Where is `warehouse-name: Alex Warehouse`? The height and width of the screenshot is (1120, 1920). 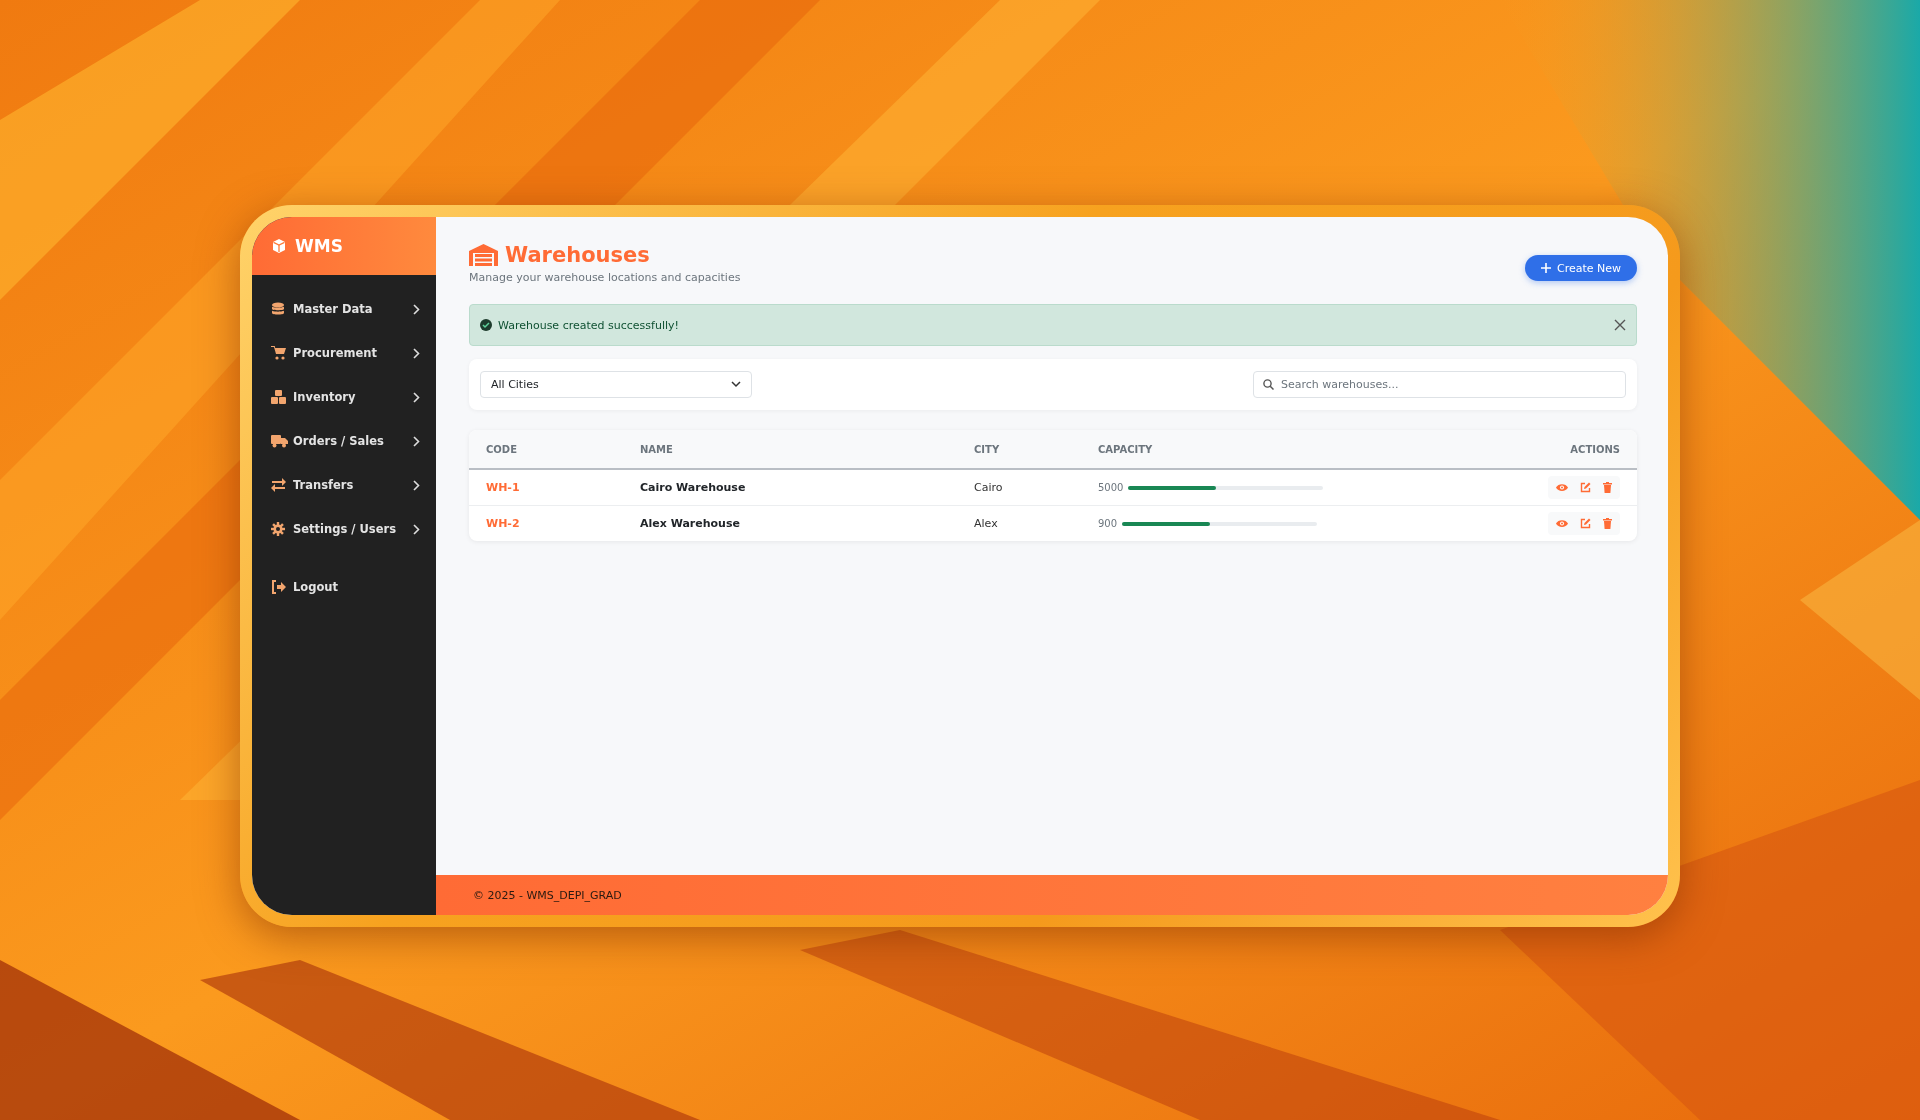 warehouse-name: Alex Warehouse is located at coordinates (807, 523).